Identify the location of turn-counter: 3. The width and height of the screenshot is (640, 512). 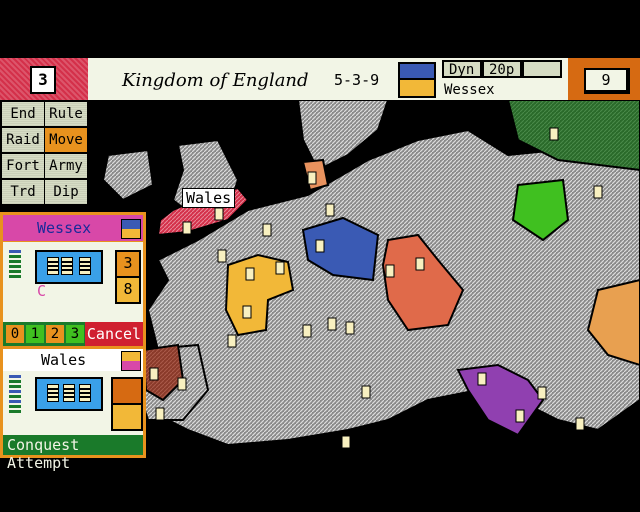
(44, 79).